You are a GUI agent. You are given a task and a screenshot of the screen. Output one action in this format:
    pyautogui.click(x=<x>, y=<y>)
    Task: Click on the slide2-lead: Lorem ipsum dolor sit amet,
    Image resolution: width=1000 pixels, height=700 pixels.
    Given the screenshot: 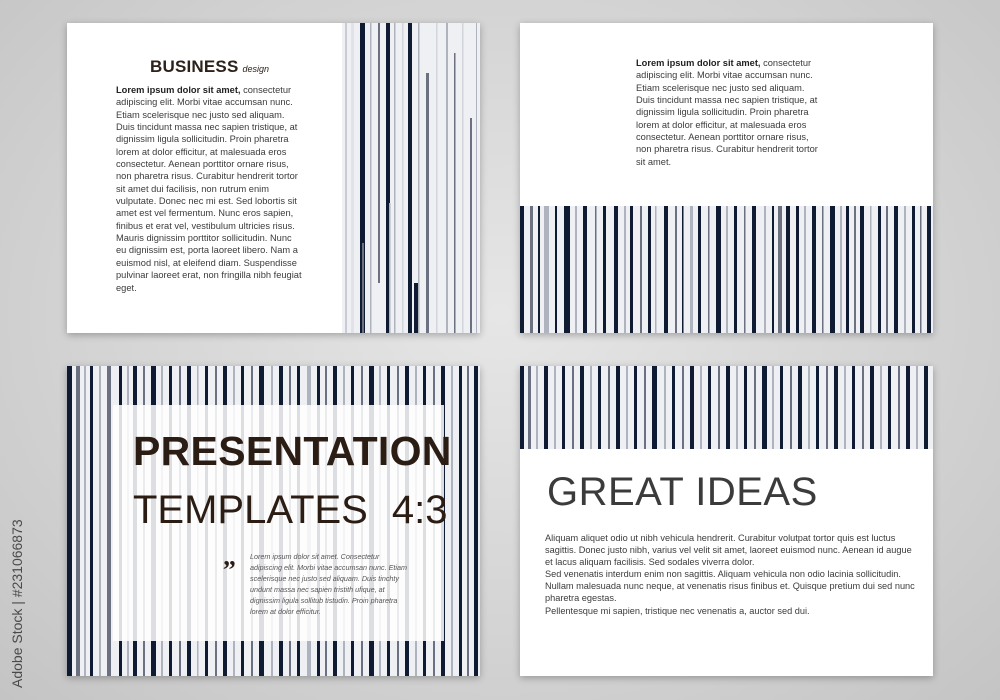 What is the action you would take?
    pyautogui.click(x=698, y=63)
    